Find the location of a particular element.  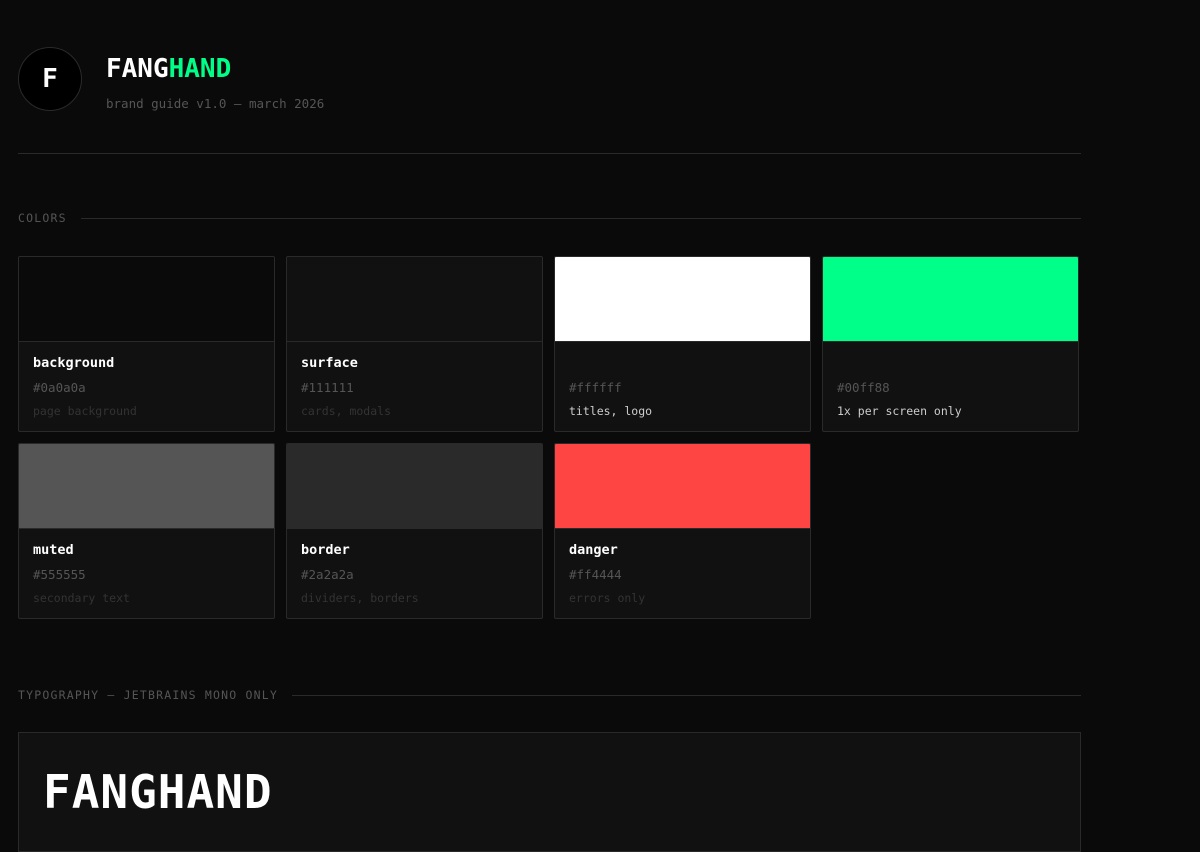

color-card-white: #ffffff titles, logo is located at coordinates (682, 344).